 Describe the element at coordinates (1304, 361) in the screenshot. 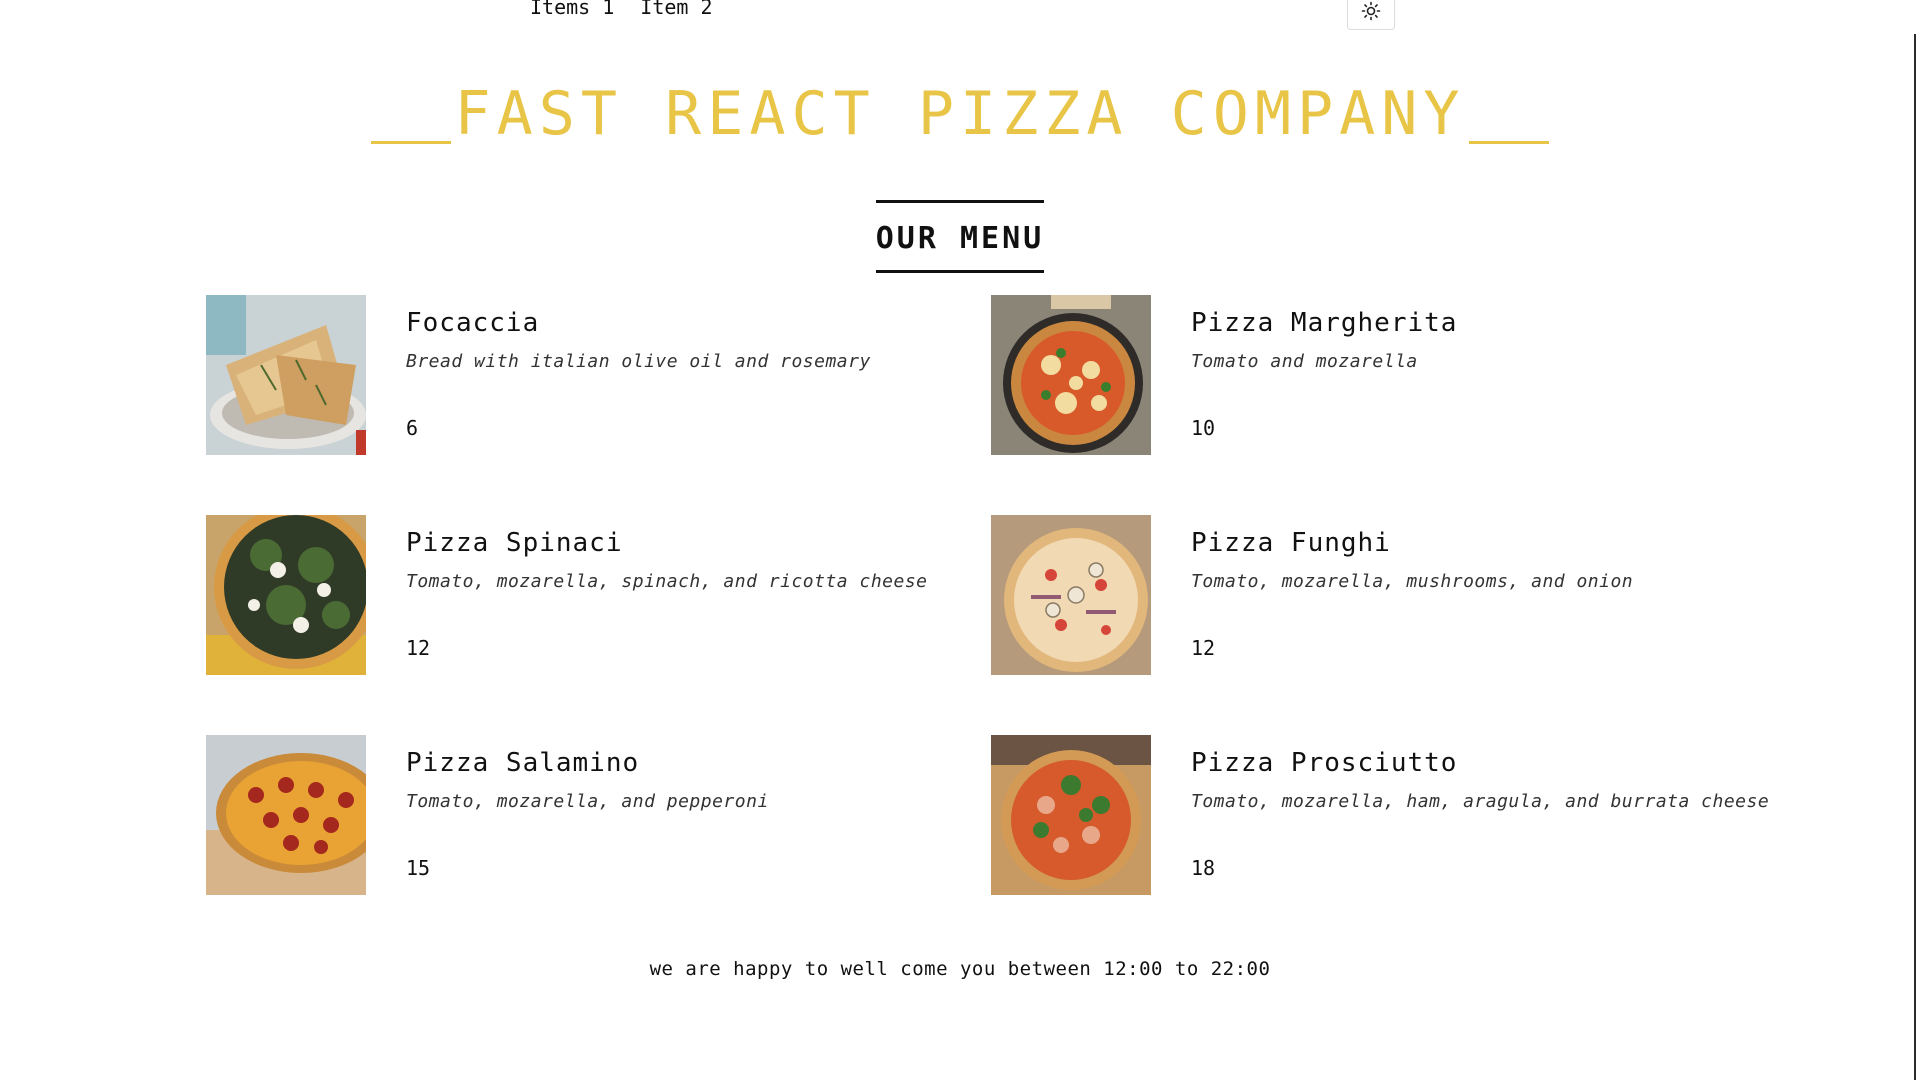

I see `menu-item-description: Tomato and mozarella` at that location.